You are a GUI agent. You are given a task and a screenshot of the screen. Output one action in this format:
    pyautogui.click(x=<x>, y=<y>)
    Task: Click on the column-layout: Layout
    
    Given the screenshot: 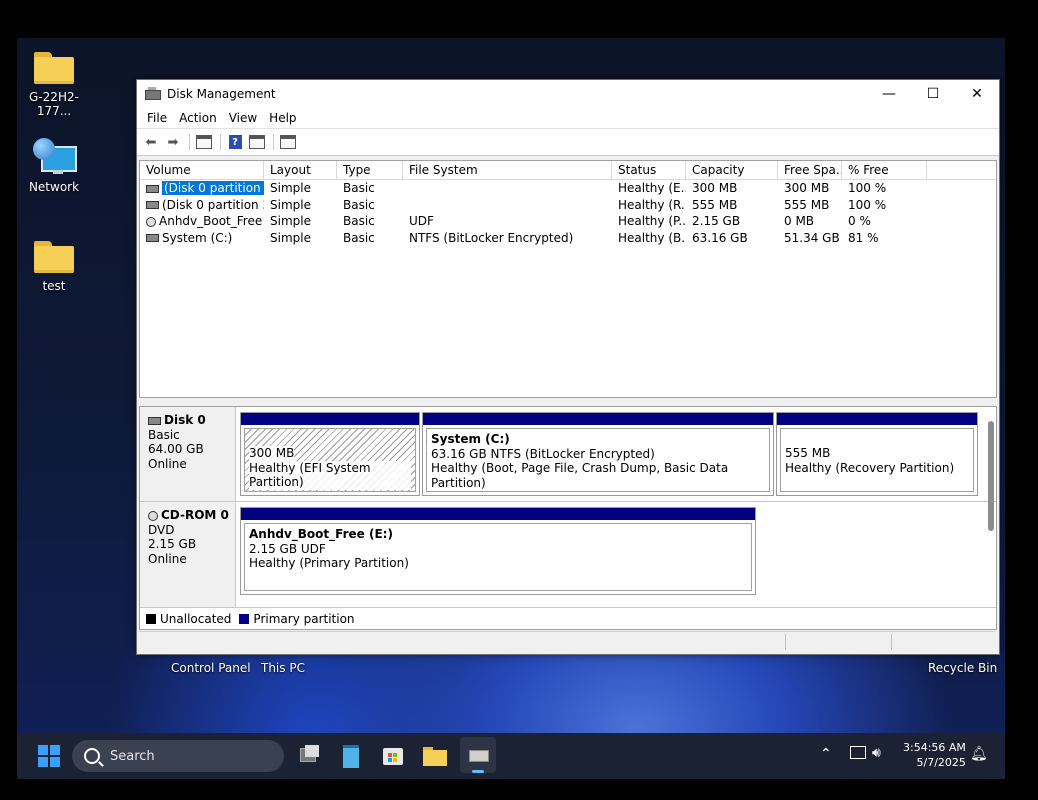 What is the action you would take?
    pyautogui.click(x=300, y=170)
    